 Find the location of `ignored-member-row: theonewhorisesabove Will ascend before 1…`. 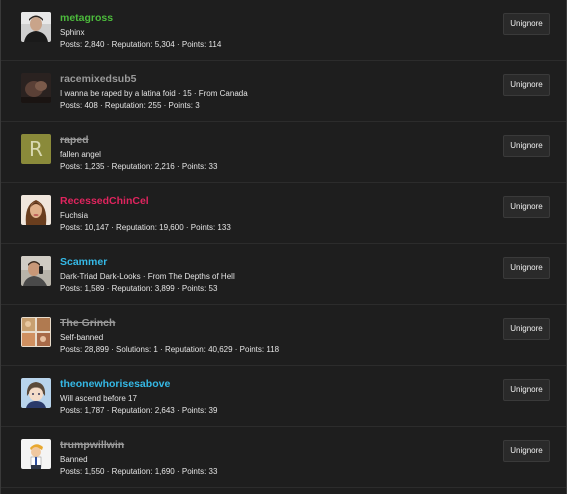

ignored-member-row: theonewhorisesabove Will ascend before 1… is located at coordinates (283, 396).